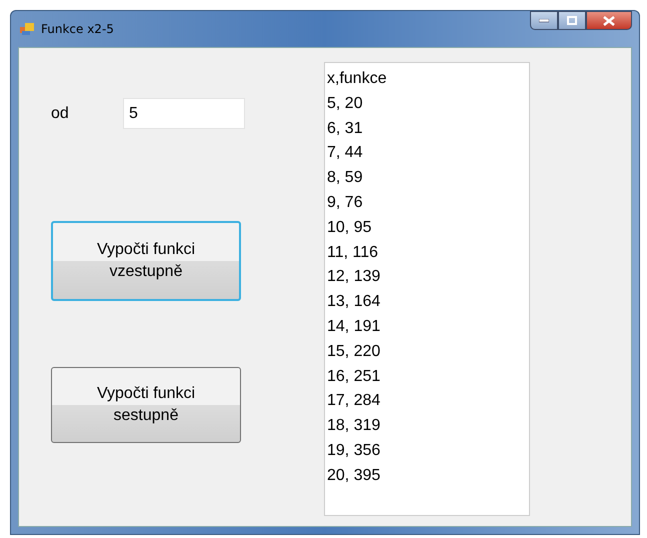  What do you see at coordinates (427, 302) in the screenshot?
I see `list-item: 13, 164` at bounding box center [427, 302].